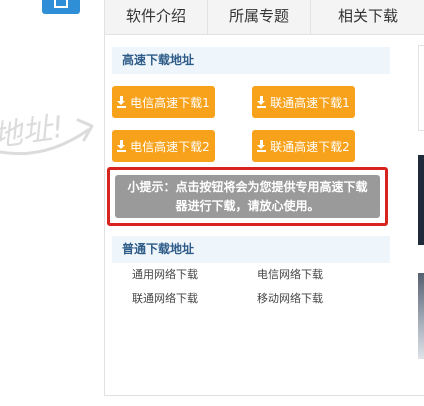 The height and width of the screenshot is (406, 424). Describe the element at coordinates (421, 316) in the screenshot. I see `thumbnail-image-light` at that location.